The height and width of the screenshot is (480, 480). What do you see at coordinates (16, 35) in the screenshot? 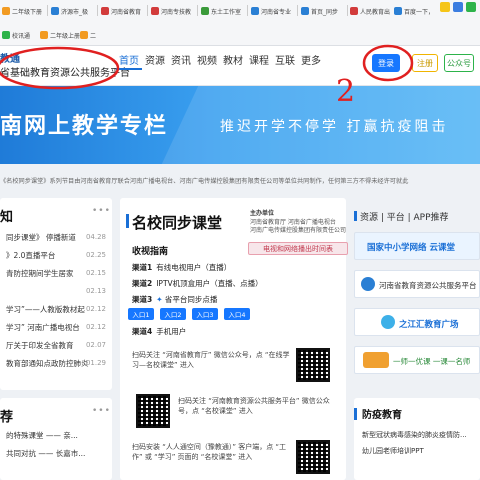
I see `bookmark-item: 校讯通` at bounding box center [16, 35].